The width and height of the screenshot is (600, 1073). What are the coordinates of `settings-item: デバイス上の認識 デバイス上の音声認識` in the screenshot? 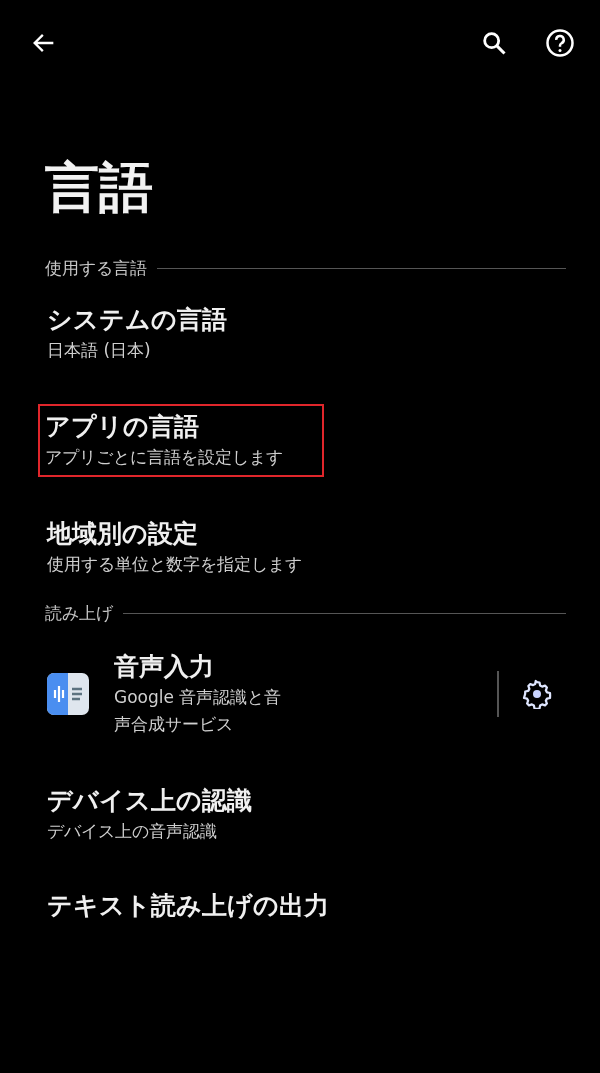 It's located at (302, 815).